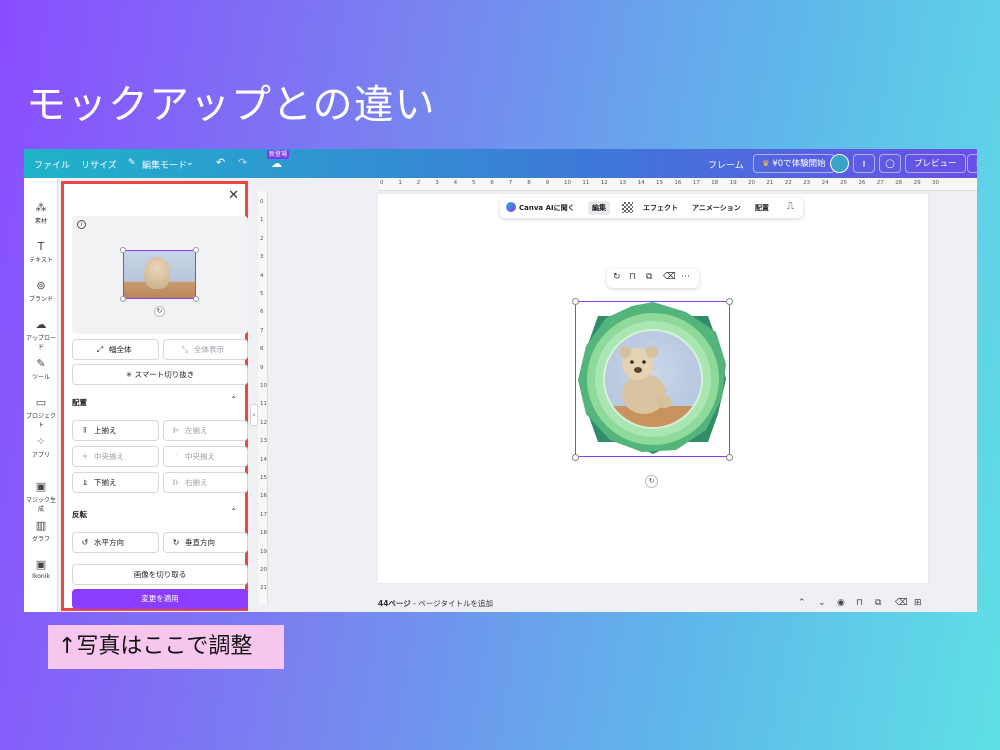 This screenshot has height=750, width=1000. What do you see at coordinates (660, 208) in the screenshot?
I see `effects-button: エフェクト` at bounding box center [660, 208].